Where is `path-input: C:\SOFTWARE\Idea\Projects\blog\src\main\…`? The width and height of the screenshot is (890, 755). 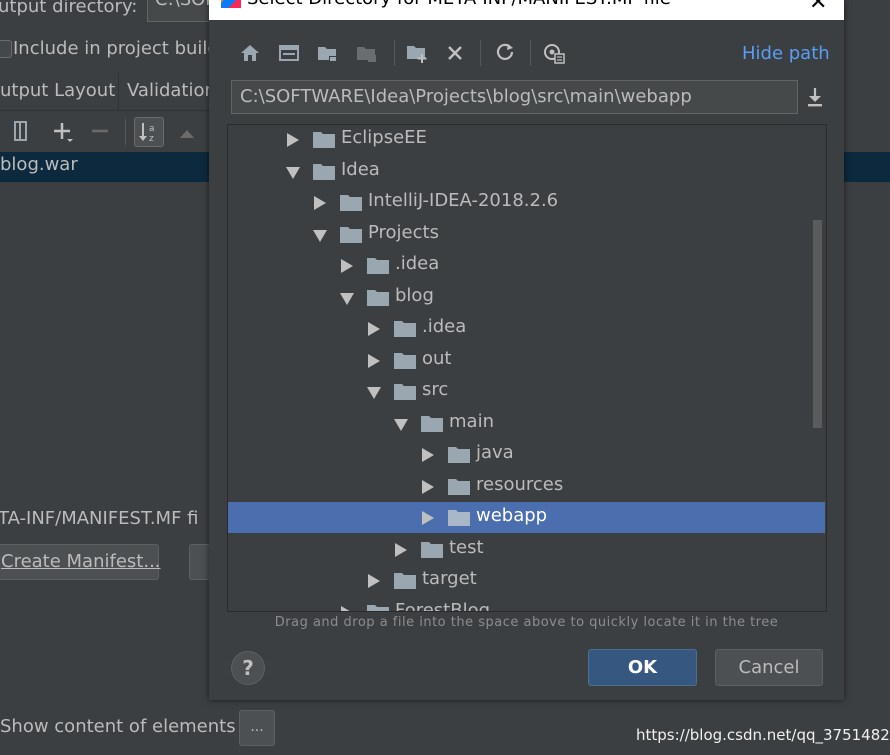
path-input: C:\SOFTWARE\Idea\Projects\blog\src\main\… is located at coordinates (514, 97).